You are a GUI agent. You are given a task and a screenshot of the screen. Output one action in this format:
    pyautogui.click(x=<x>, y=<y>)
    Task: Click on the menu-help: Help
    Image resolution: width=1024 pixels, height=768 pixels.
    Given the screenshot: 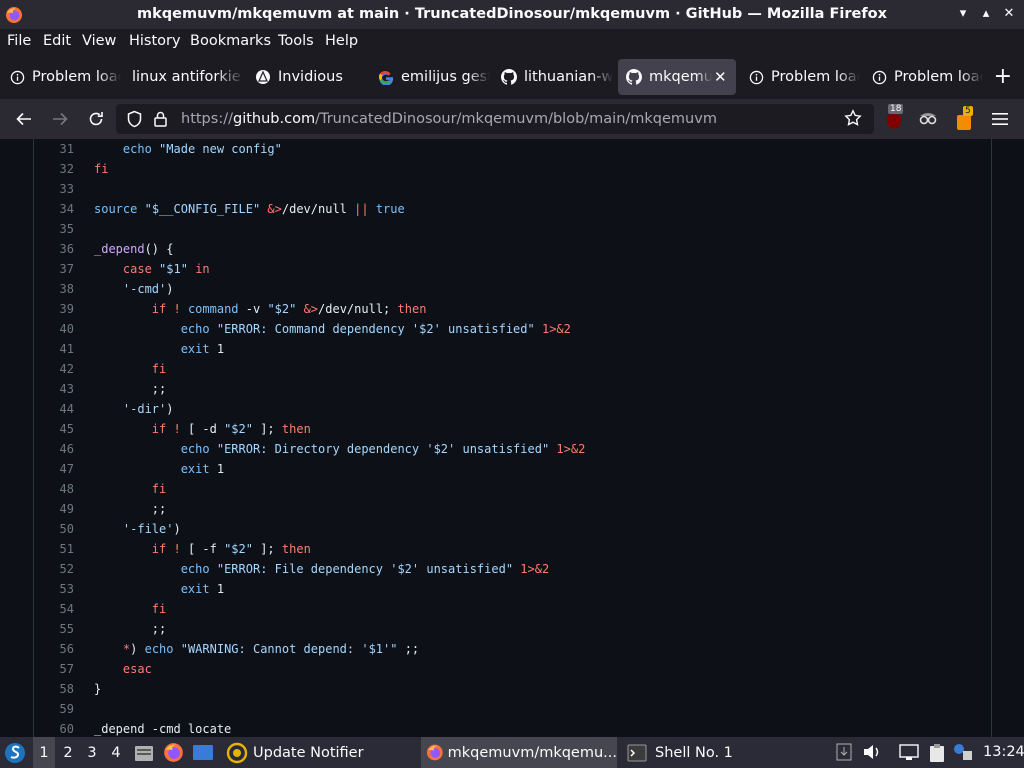 What is the action you would take?
    pyautogui.click(x=341, y=41)
    